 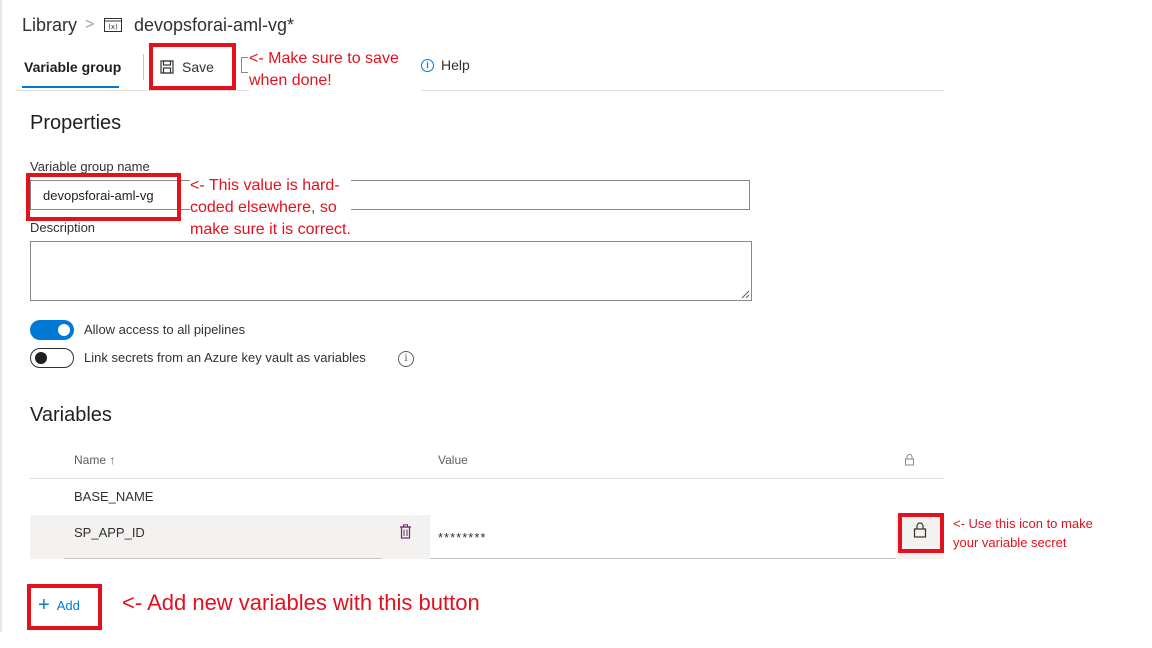 What do you see at coordinates (455, 65) in the screenshot?
I see `help-button-label: Help` at bounding box center [455, 65].